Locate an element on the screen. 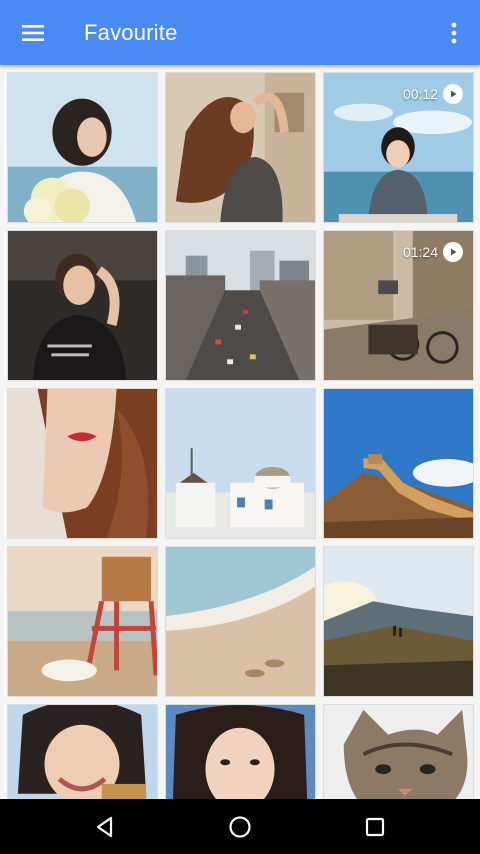 This screenshot has height=854, width=480. system-navigation-bar is located at coordinates (240, 826).